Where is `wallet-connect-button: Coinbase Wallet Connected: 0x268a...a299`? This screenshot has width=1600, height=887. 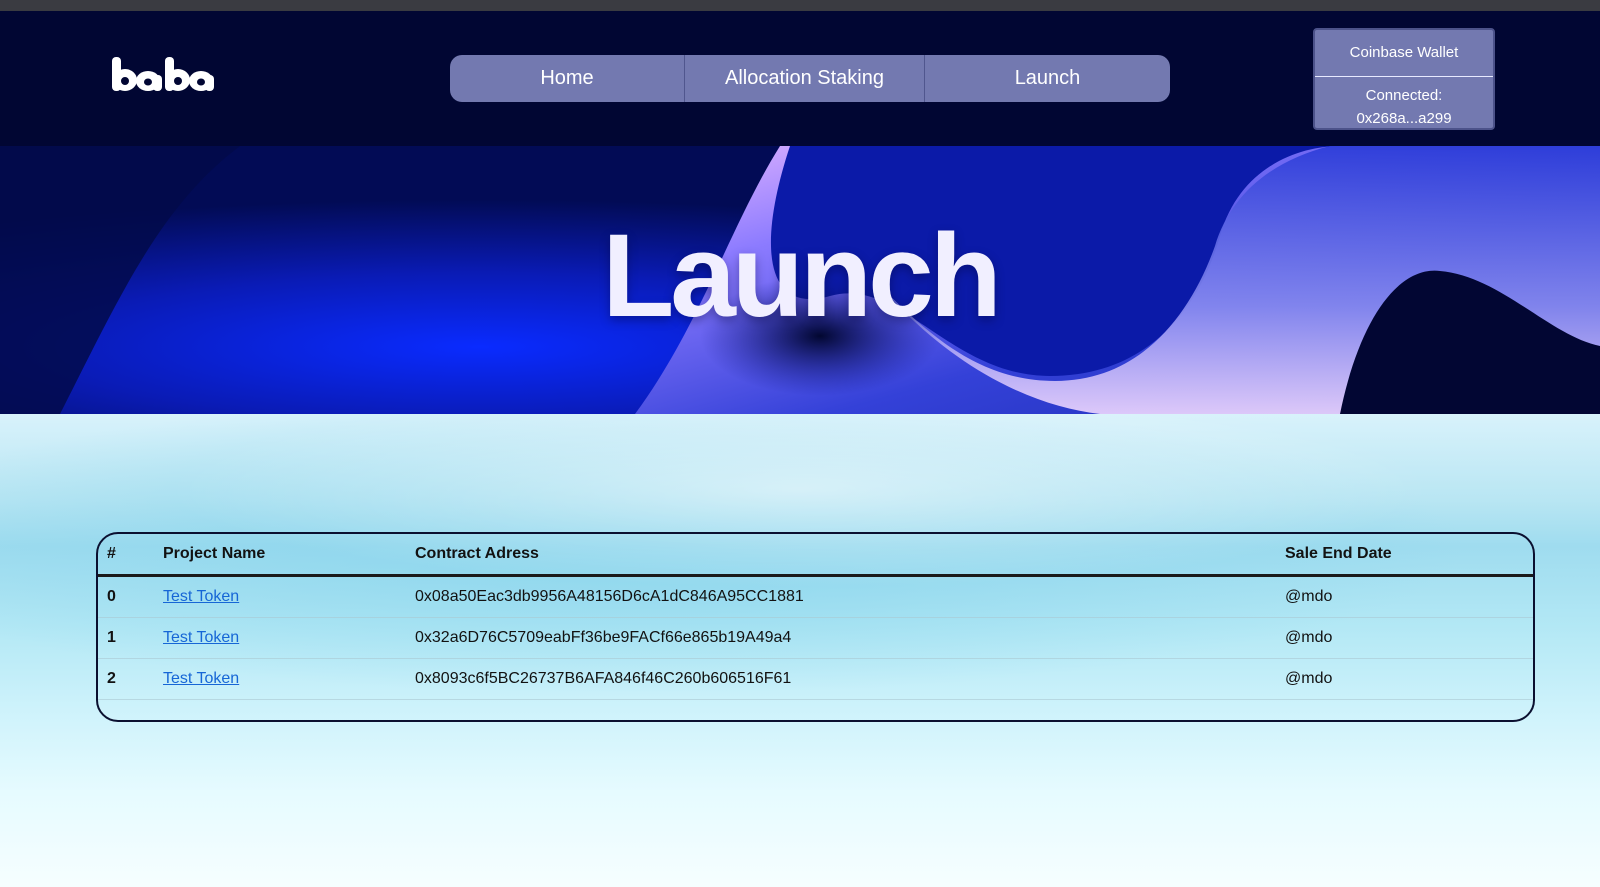
wallet-connect-button: Coinbase Wallet Connected: 0x268a...a299 is located at coordinates (1404, 79).